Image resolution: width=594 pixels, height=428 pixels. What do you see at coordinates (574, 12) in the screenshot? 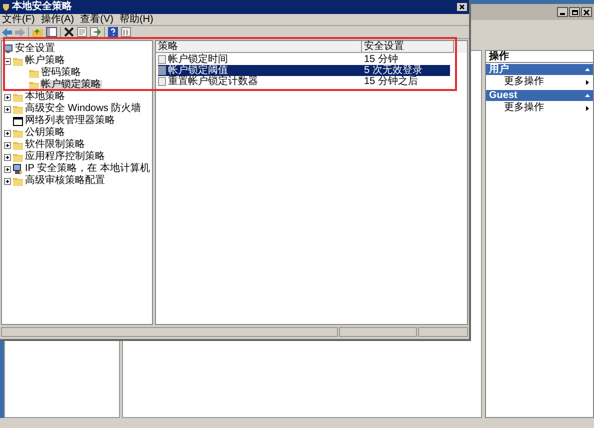
I see `maximize-button` at bounding box center [574, 12].